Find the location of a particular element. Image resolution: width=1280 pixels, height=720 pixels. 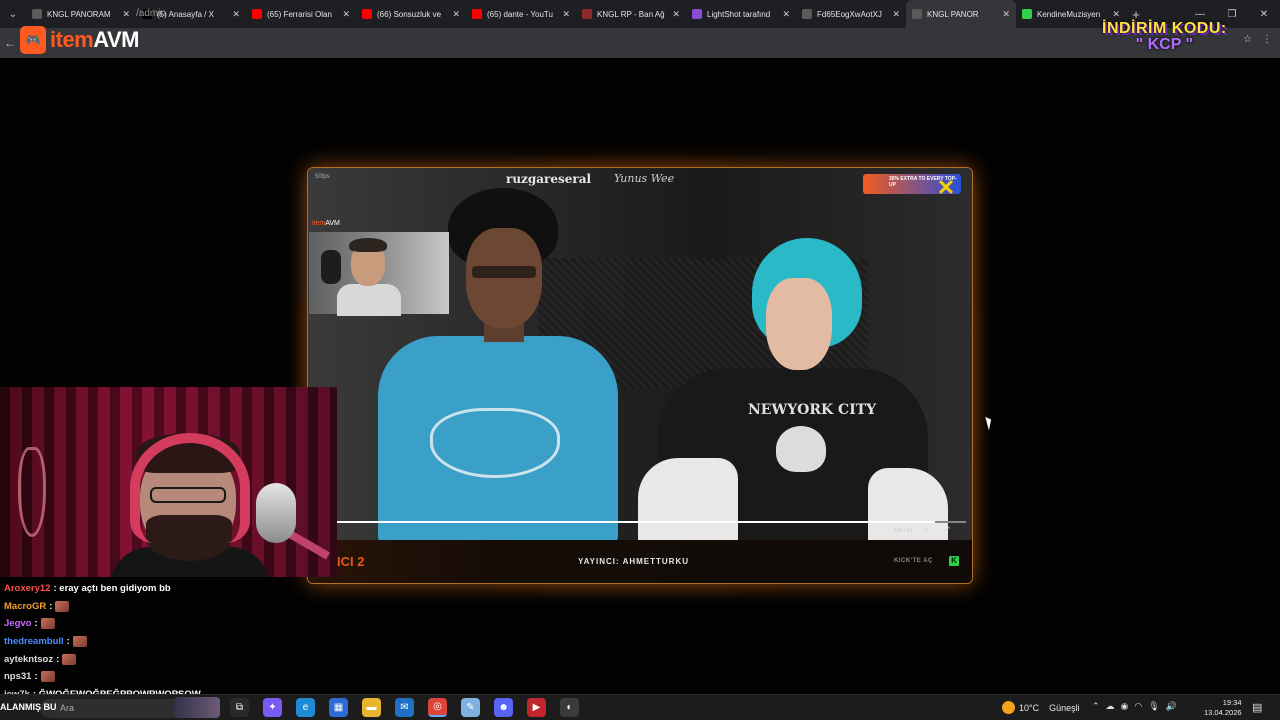

browser-tab: (65) dante - YouTu ✕ is located at coordinates (521, 14).